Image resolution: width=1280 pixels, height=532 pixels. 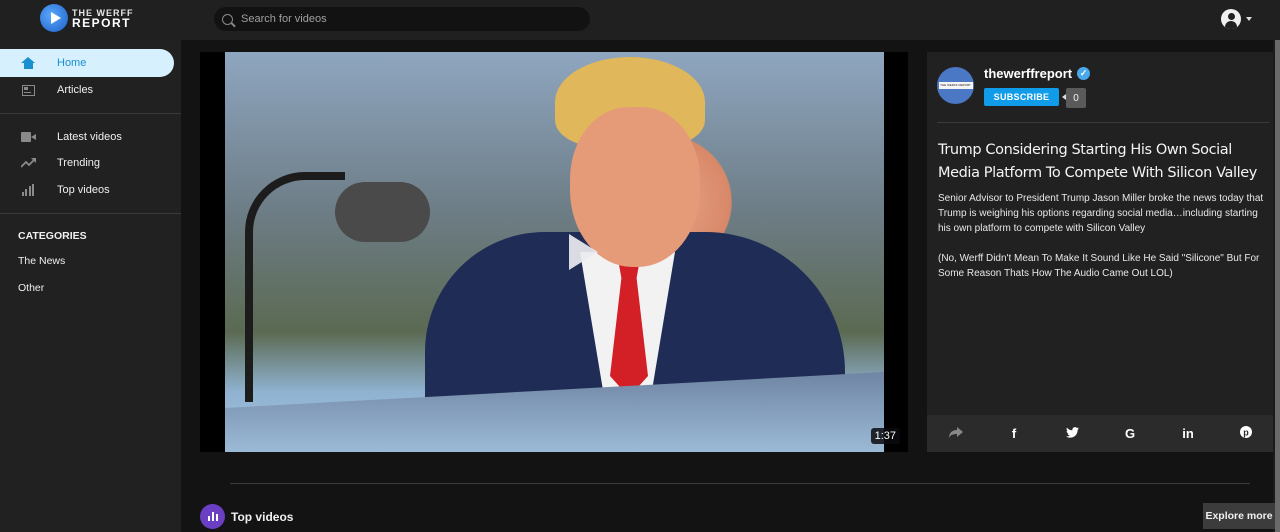 I want to click on sidebar-item-label: Latest videos, so click(x=89, y=137).